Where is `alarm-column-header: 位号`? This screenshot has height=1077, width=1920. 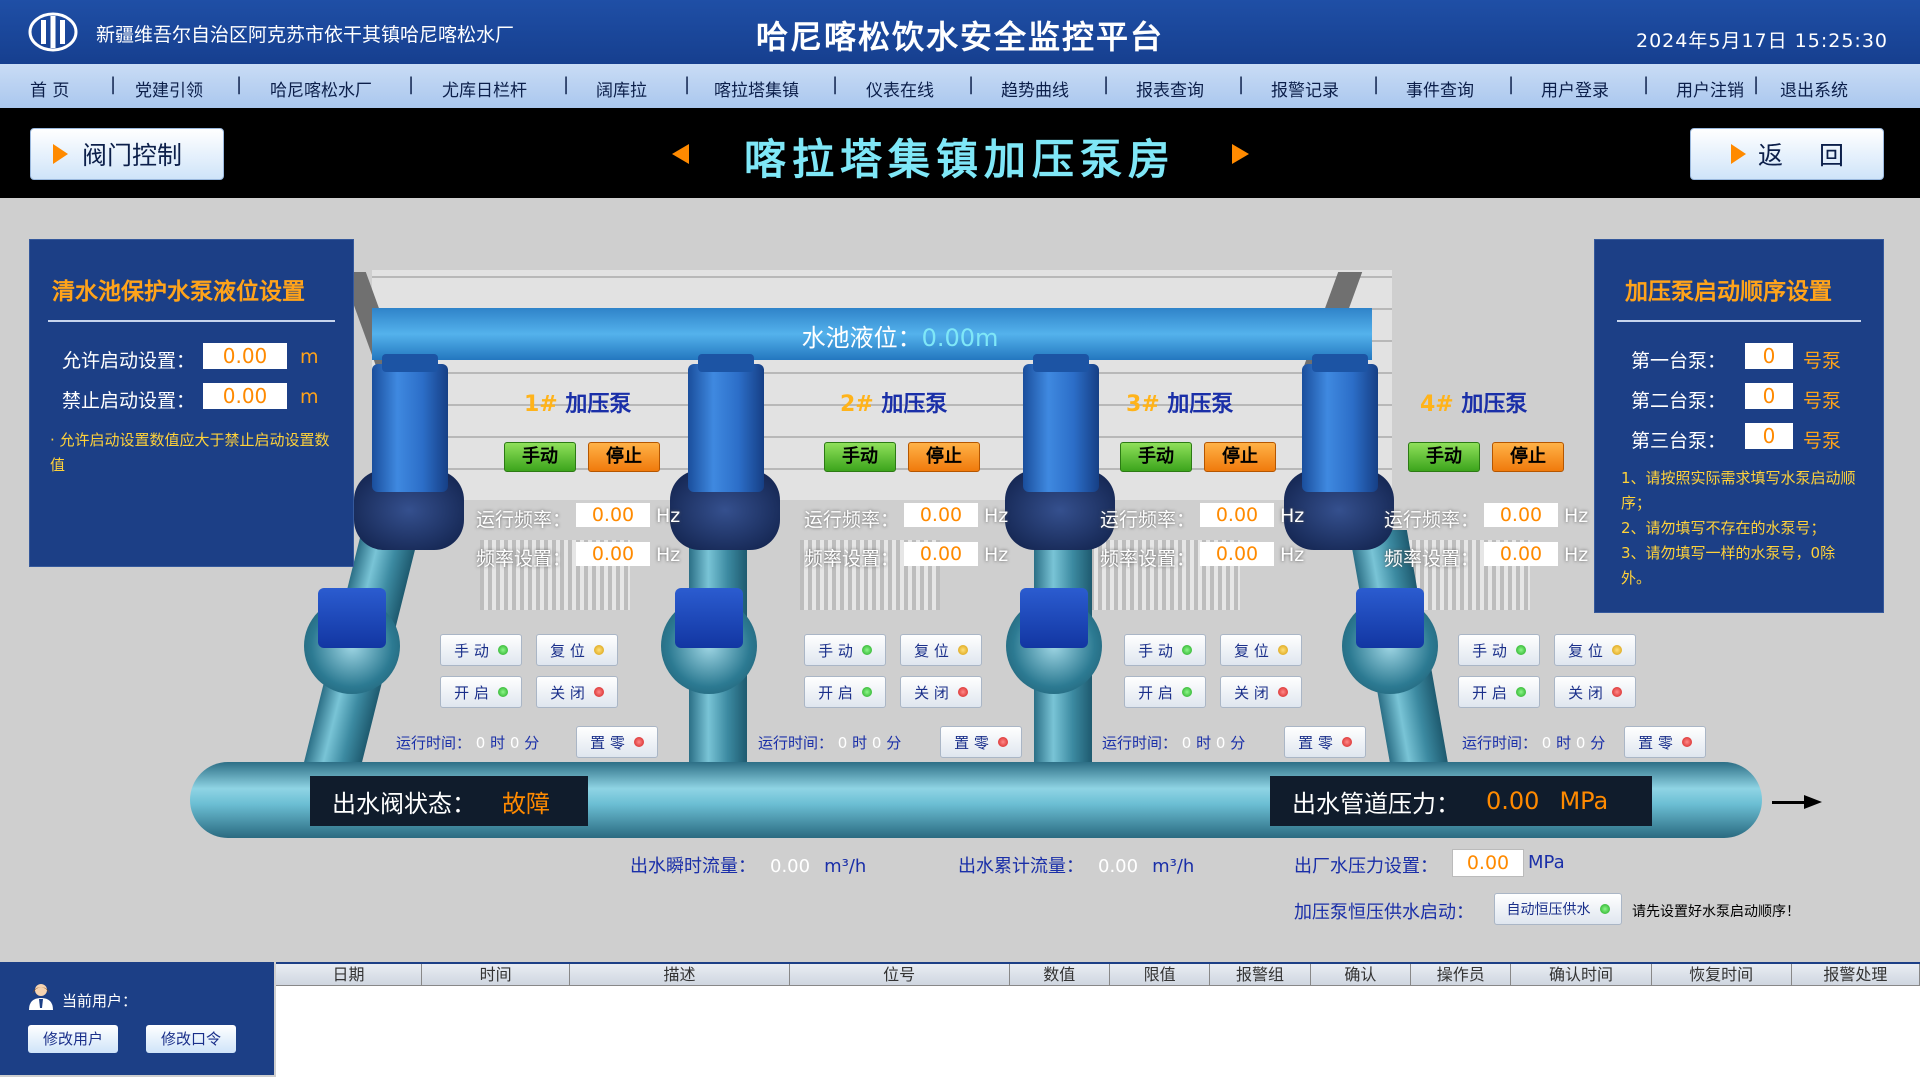 alarm-column-header: 位号 is located at coordinates (900, 974).